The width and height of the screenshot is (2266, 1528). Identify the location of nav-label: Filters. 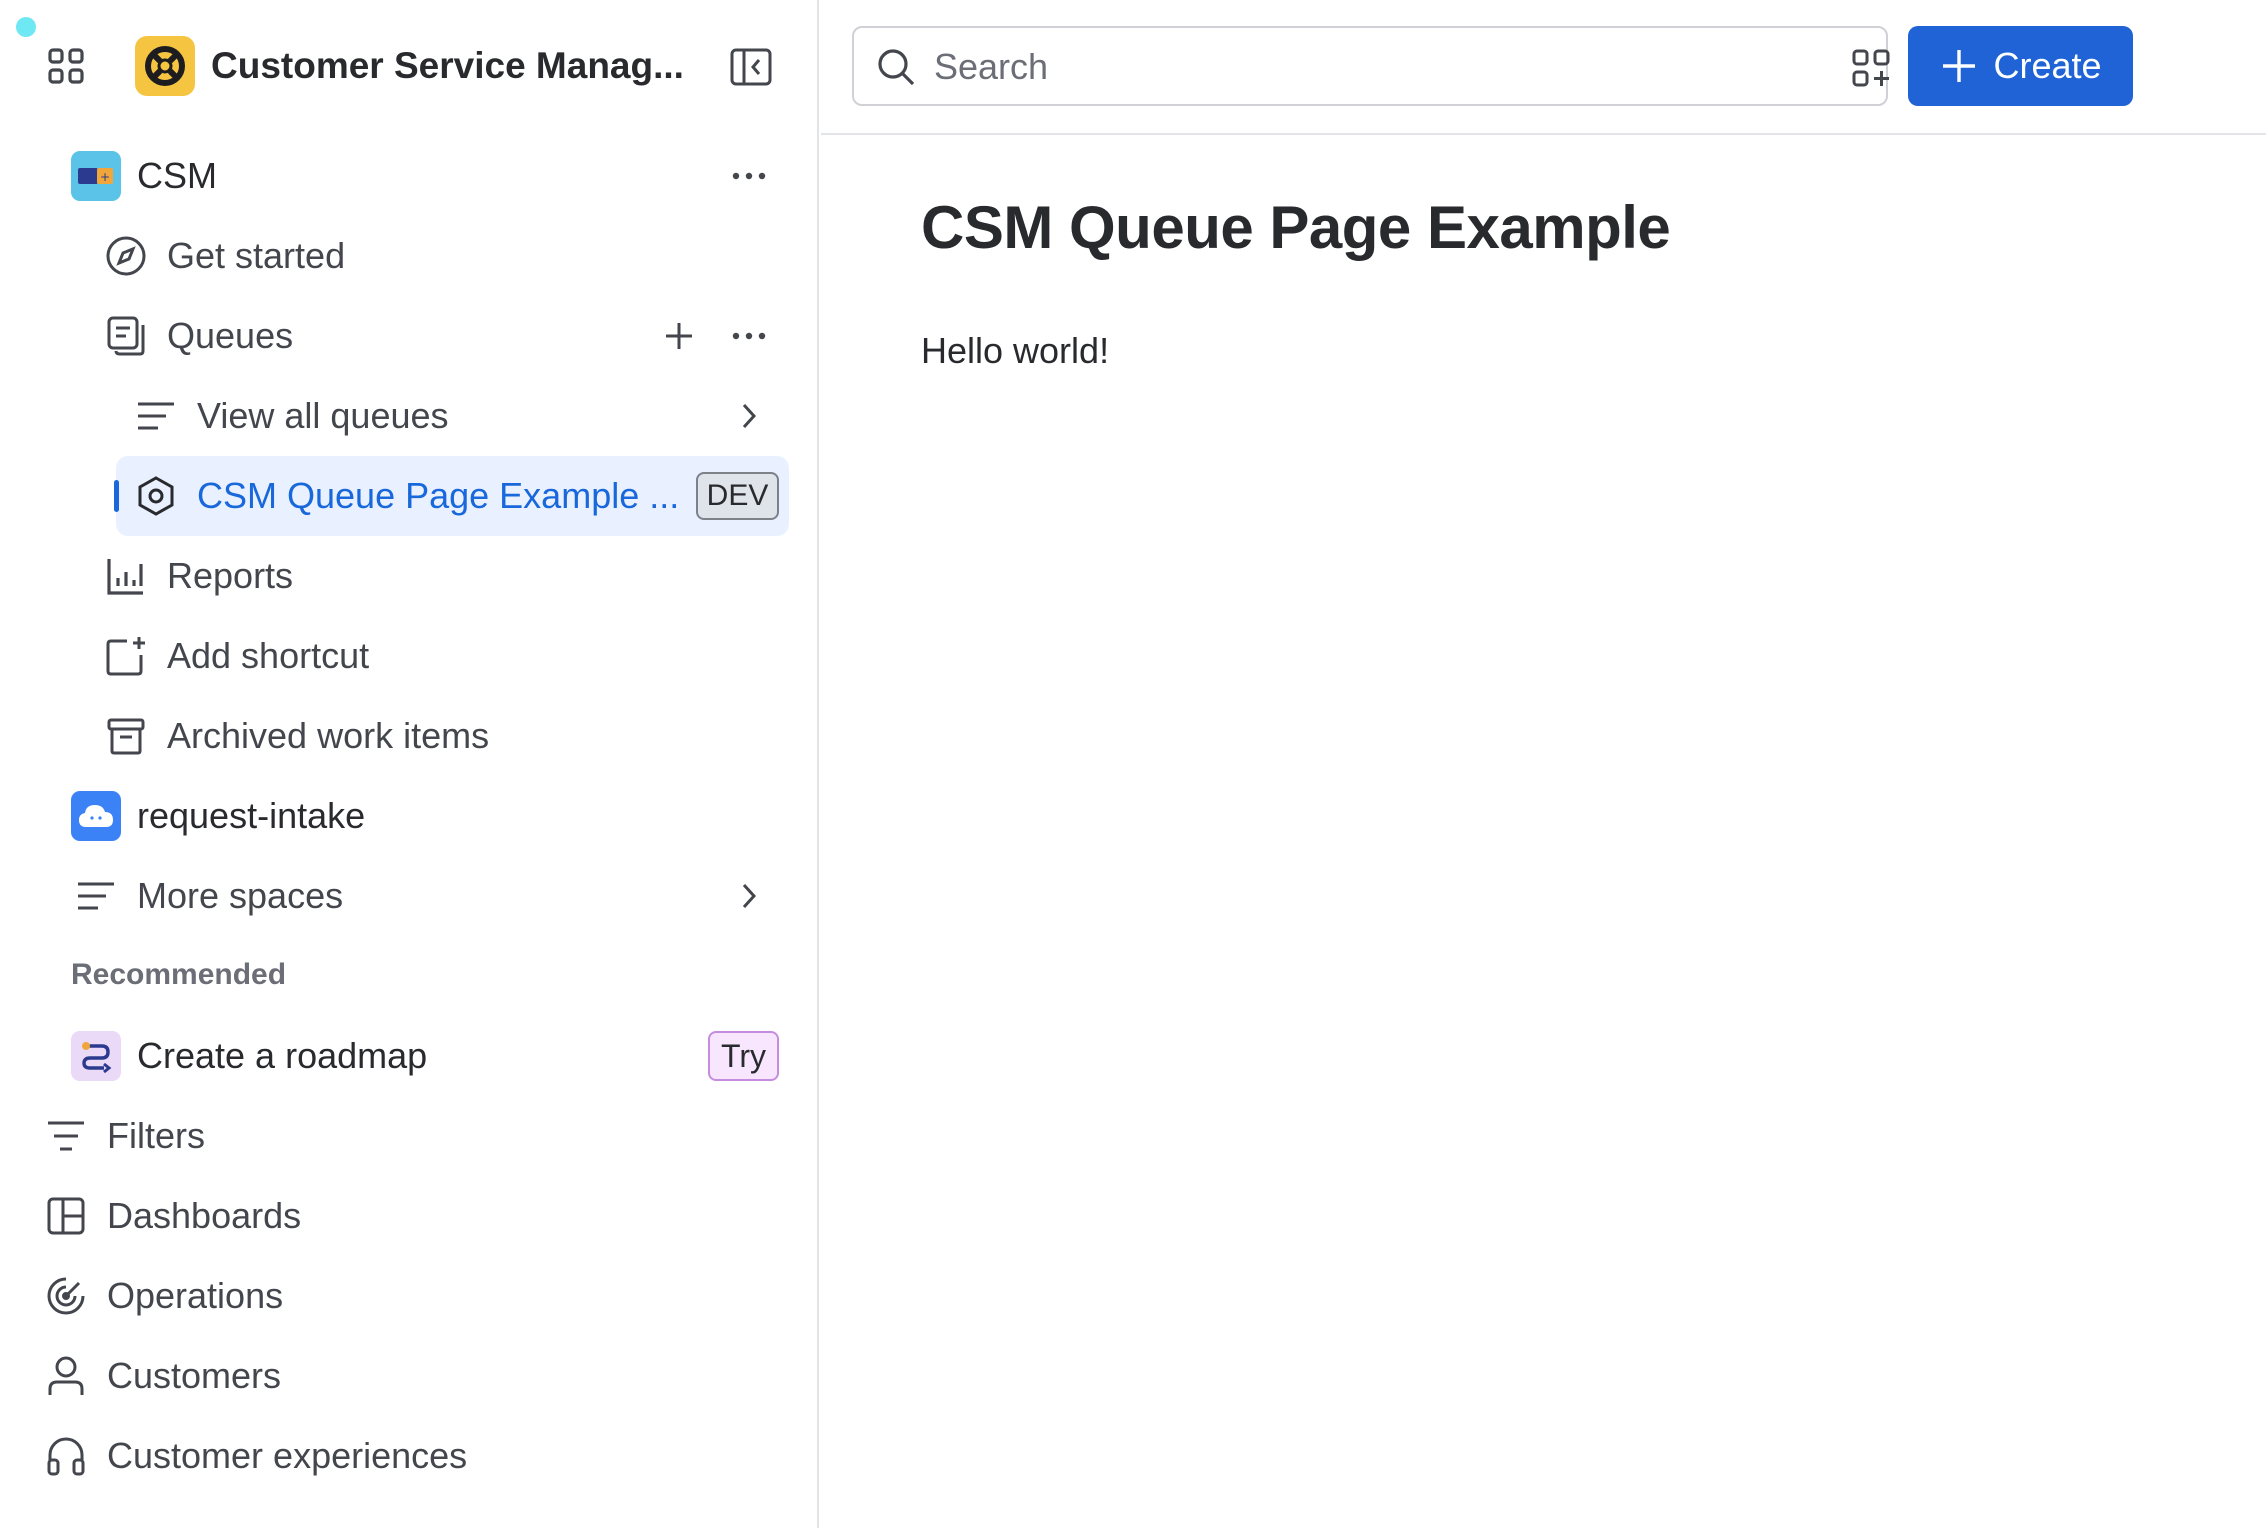
(156, 1135).